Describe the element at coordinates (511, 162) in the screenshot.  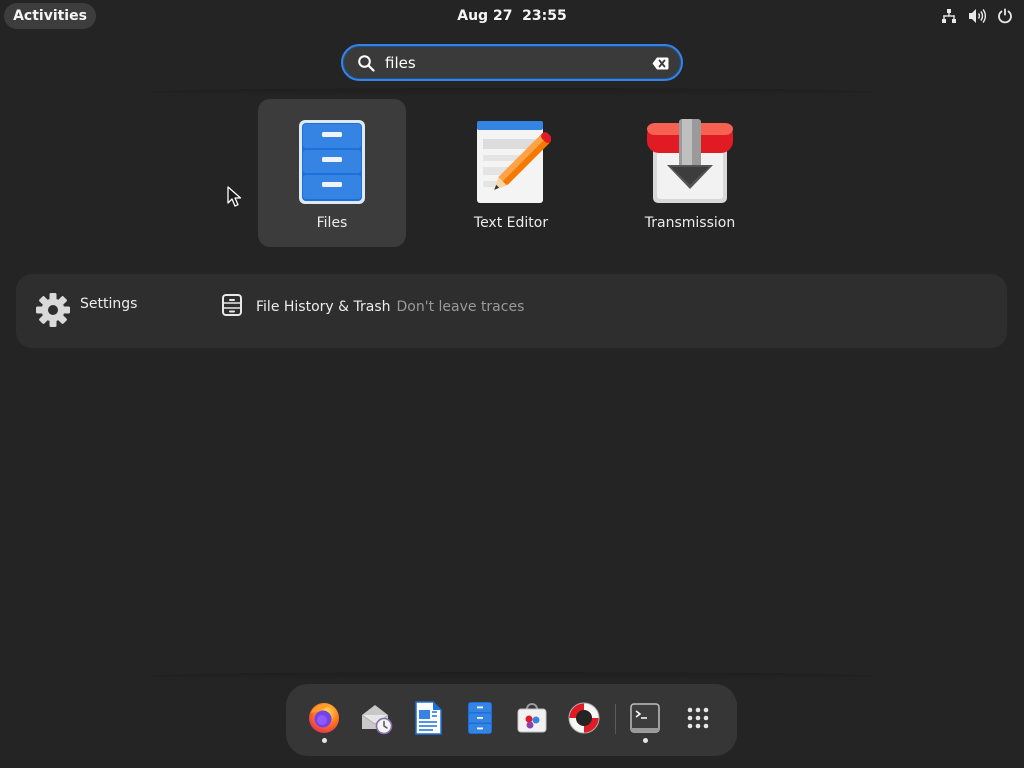
I see `text-editor-icon` at that location.